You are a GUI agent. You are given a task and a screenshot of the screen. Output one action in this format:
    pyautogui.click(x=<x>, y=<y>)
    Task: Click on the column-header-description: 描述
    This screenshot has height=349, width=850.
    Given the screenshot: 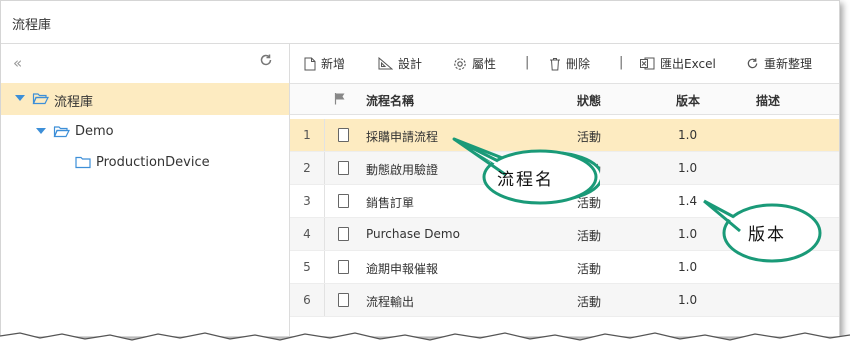 What is the action you would take?
    pyautogui.click(x=768, y=100)
    